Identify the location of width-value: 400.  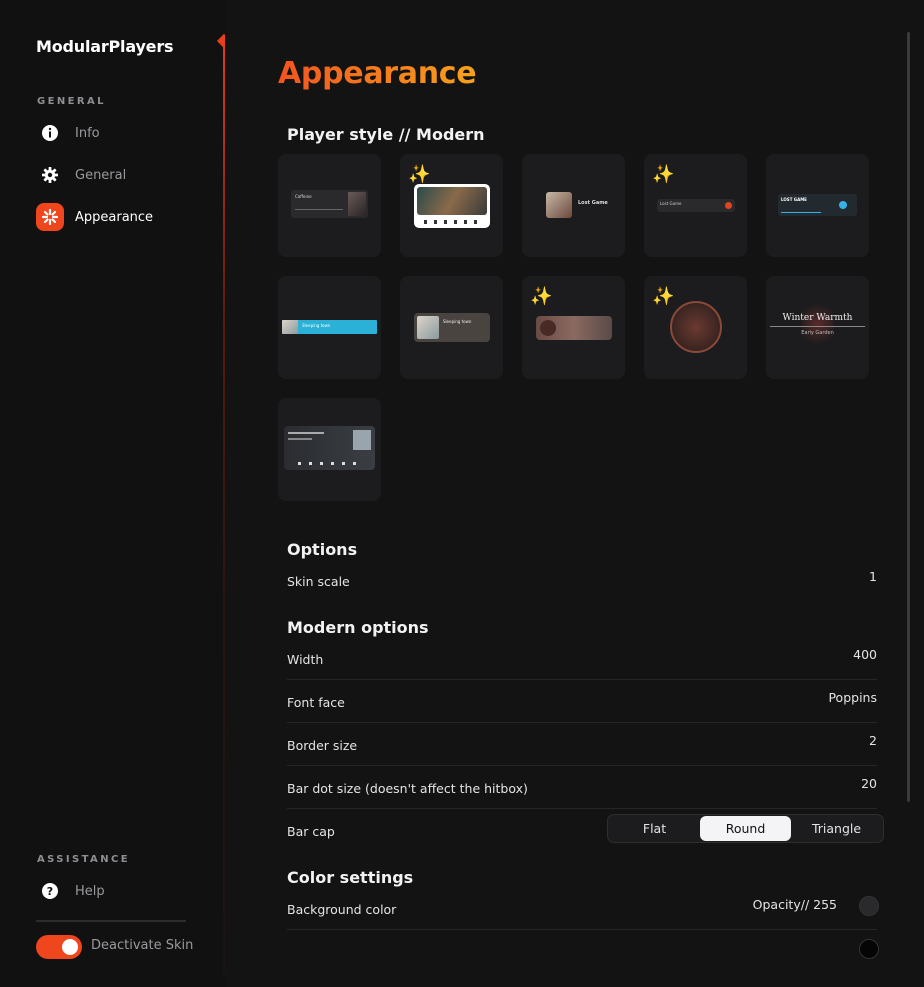
(865, 654).